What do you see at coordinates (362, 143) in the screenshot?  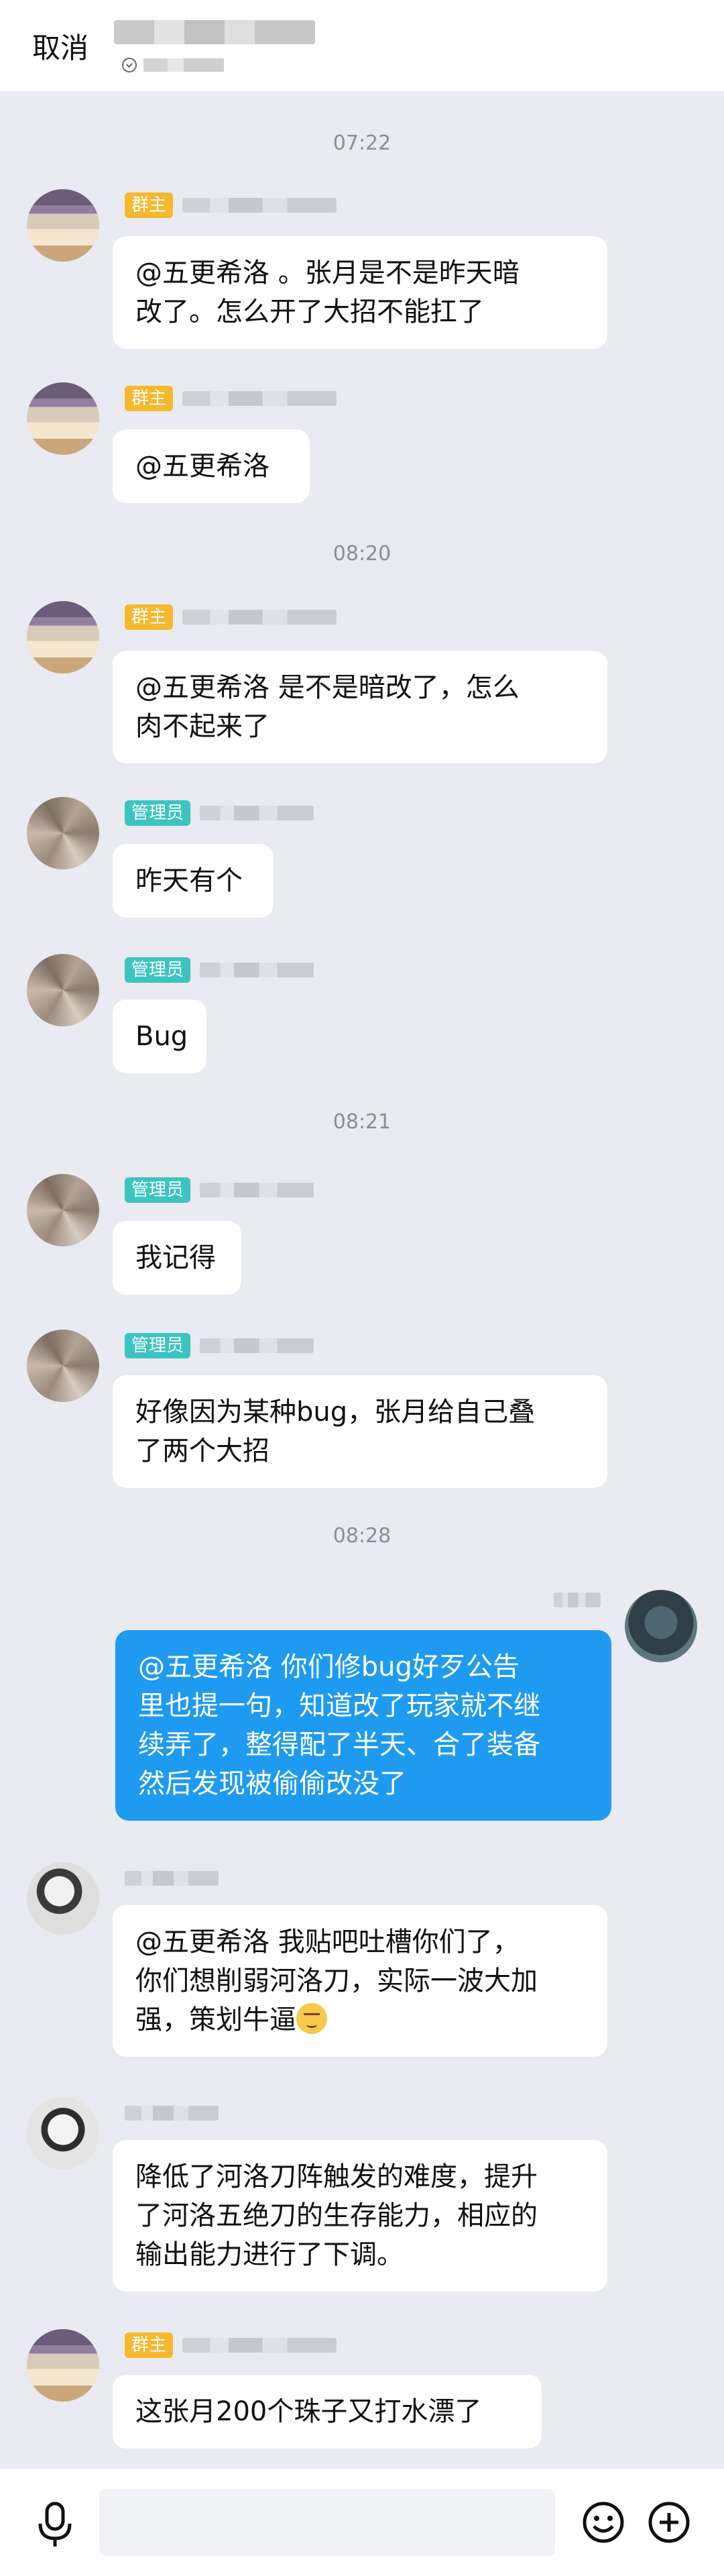 I see `timestamp: 07:22` at bounding box center [362, 143].